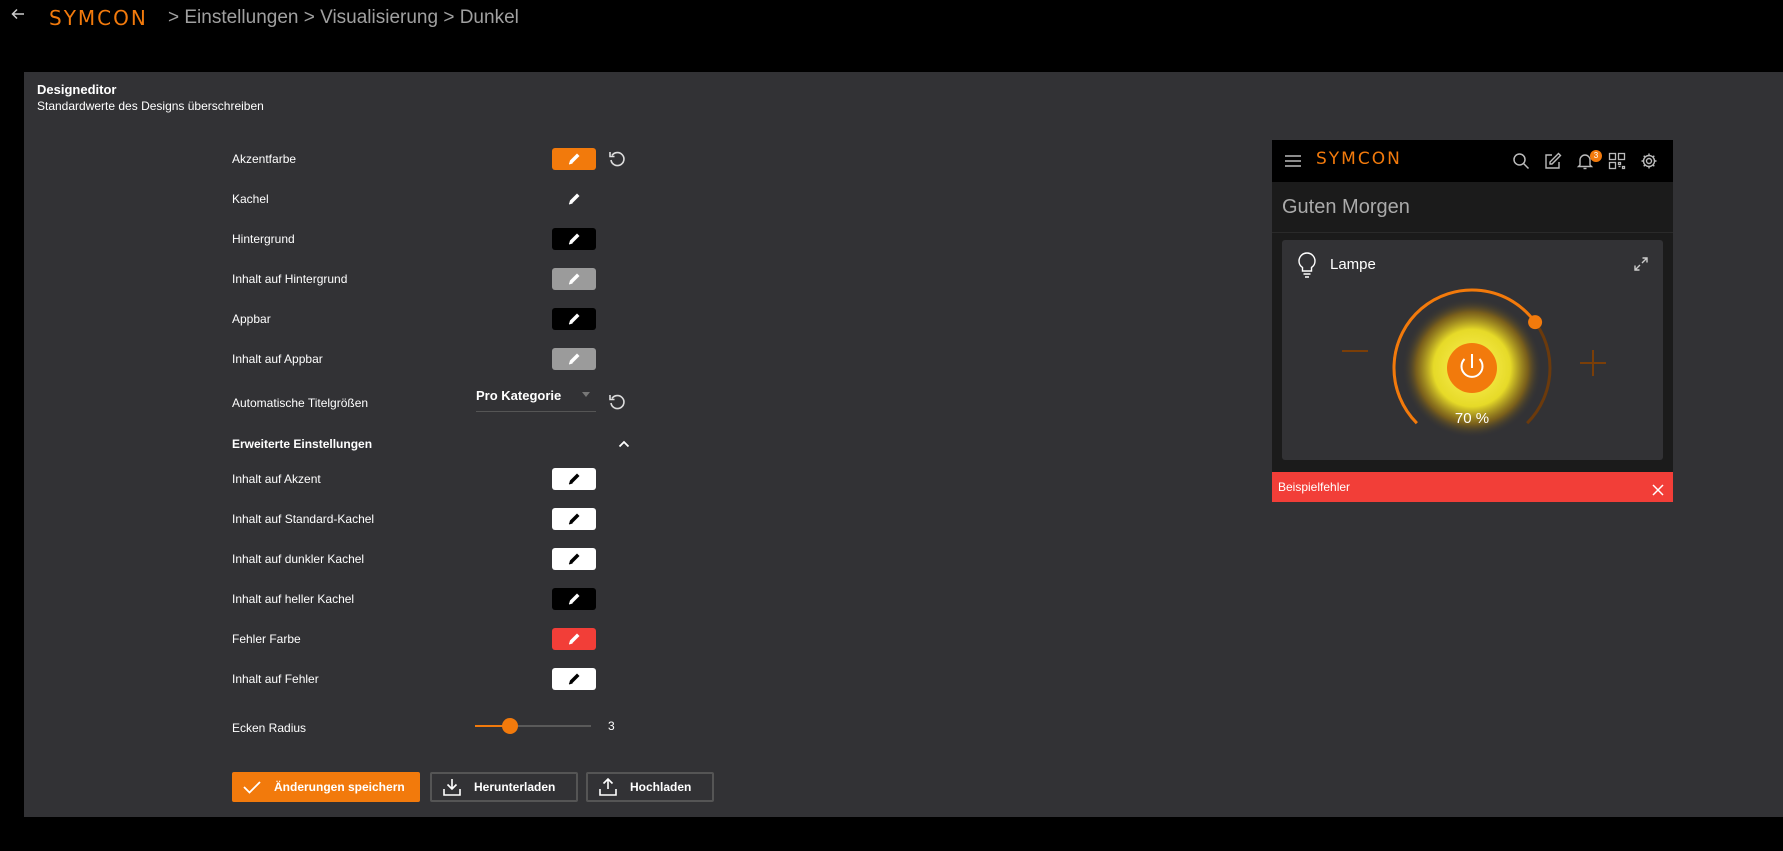  What do you see at coordinates (266, 639) in the screenshot?
I see `setting-label-fehler-farbe: Fehler Farbe` at bounding box center [266, 639].